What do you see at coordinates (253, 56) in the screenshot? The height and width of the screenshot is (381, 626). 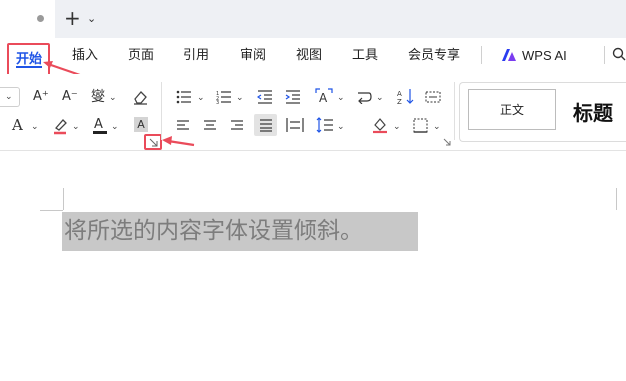 I see `tab-review: 审阅` at bounding box center [253, 56].